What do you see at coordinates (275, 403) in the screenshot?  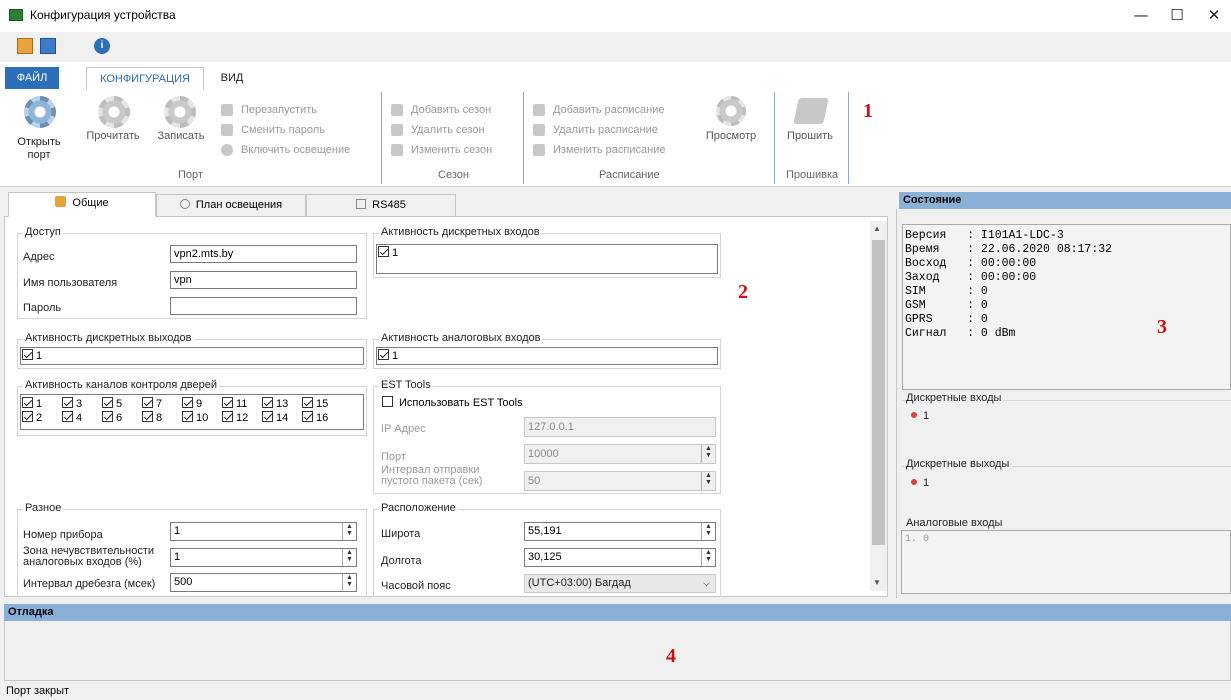 I see `door-channel-checkbox: 13` at bounding box center [275, 403].